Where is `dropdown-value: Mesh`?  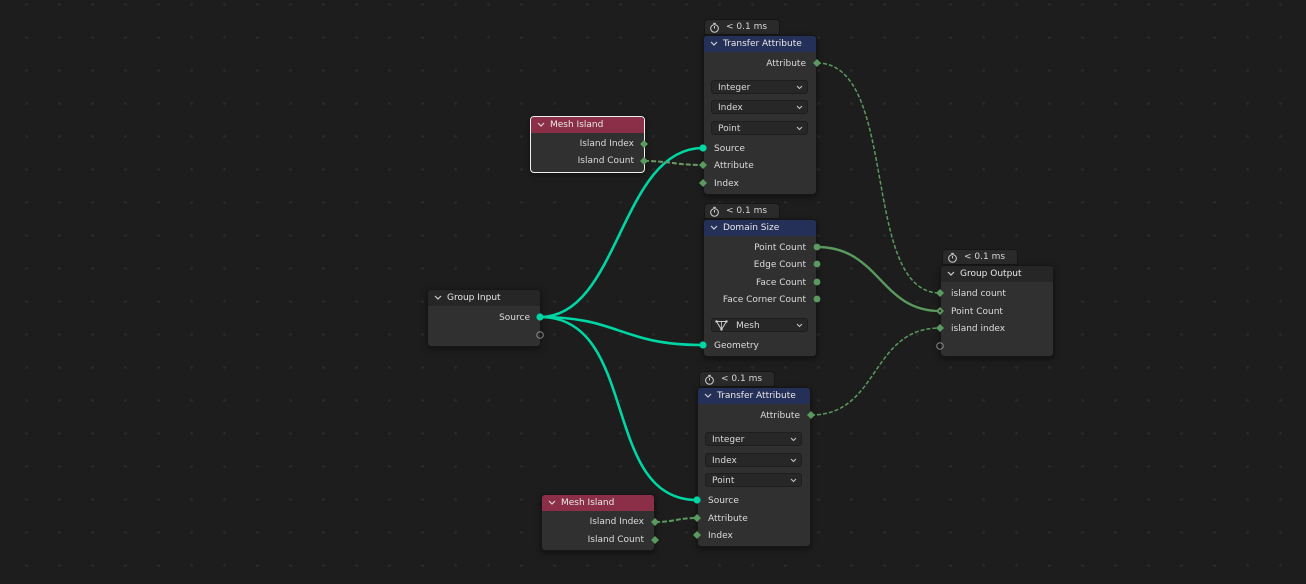
dropdown-value: Mesh is located at coordinates (748, 326).